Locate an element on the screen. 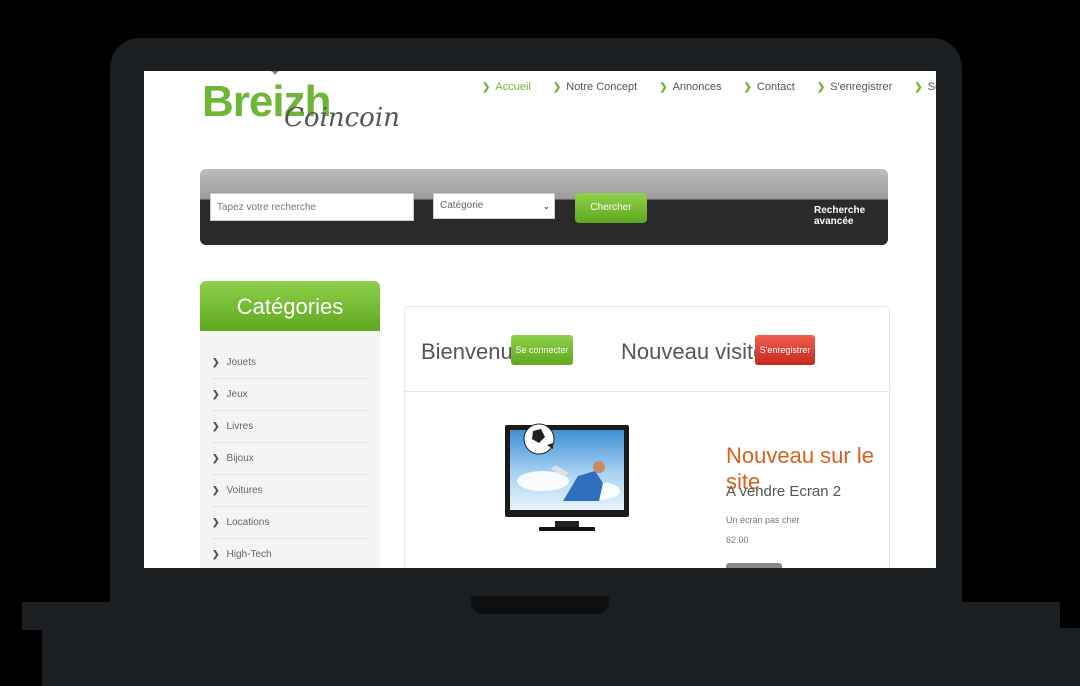 Image resolution: width=1080 pixels, height=686 pixels. nav-item-label: Se Connecter is located at coordinates (931, 87).